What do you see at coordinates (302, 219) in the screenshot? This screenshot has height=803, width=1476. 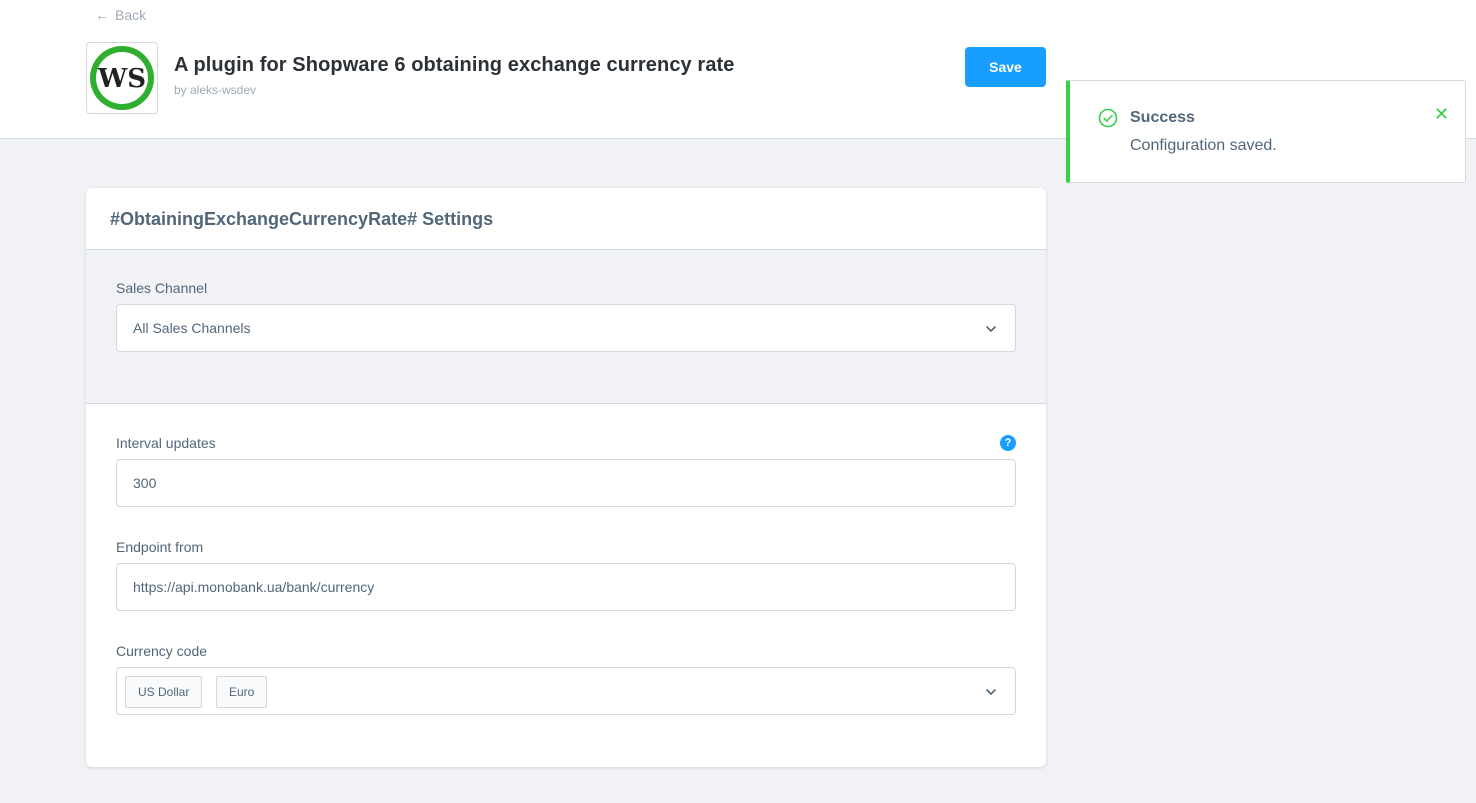 I see `settings-title: #ObtainingExchangeCurrencyRate# Settings` at bounding box center [302, 219].